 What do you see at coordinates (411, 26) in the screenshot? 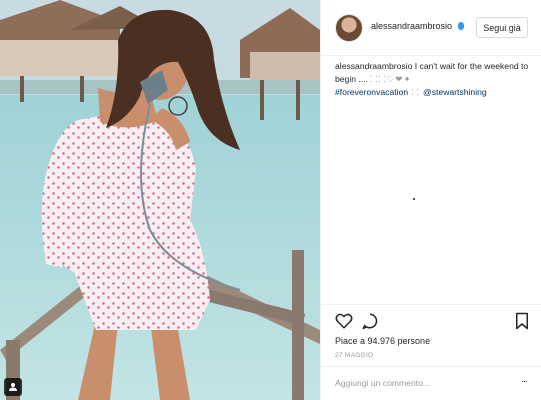
I see `header-username: alessandraambrosio` at bounding box center [411, 26].